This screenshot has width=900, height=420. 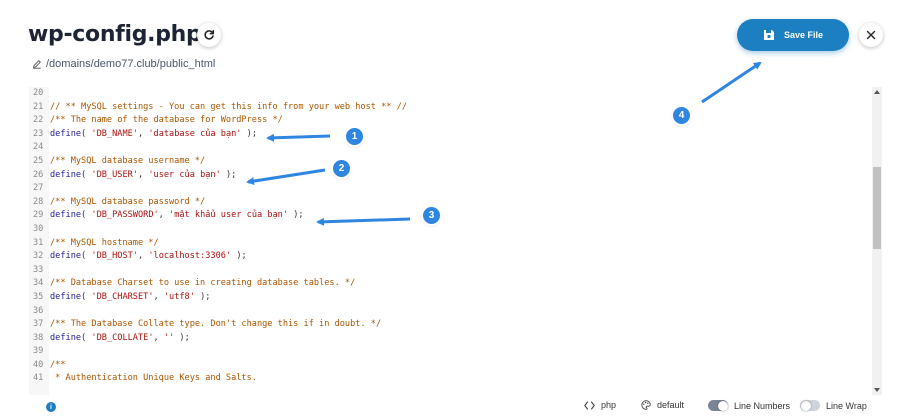 I want to click on line-number: 32, so click(x=39, y=257).